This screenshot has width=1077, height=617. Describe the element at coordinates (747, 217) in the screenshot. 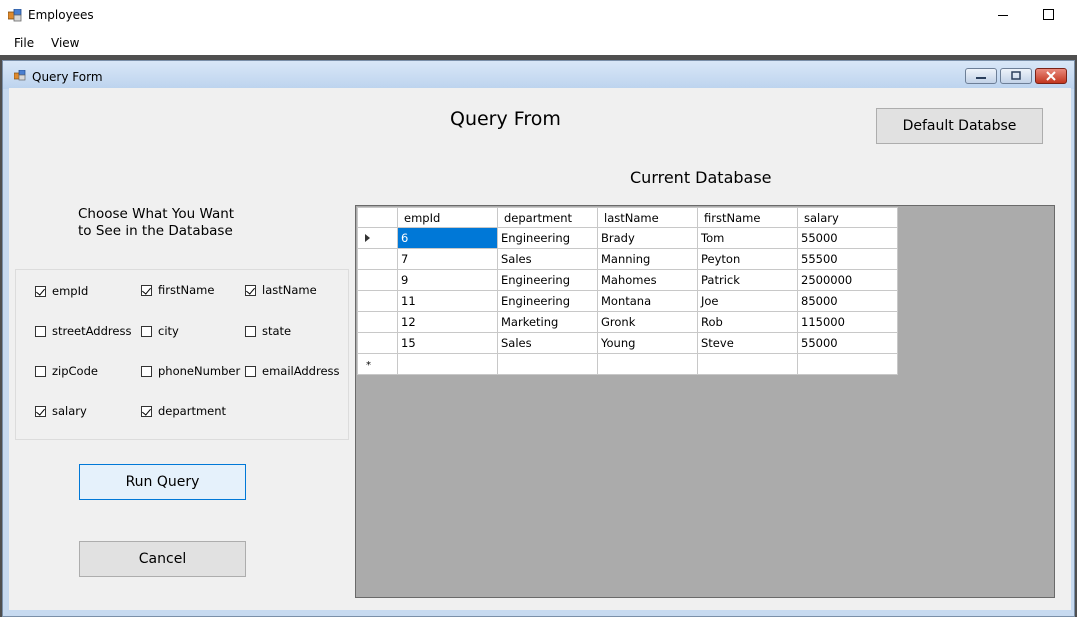

I see `column-header-firstname: firstName` at that location.